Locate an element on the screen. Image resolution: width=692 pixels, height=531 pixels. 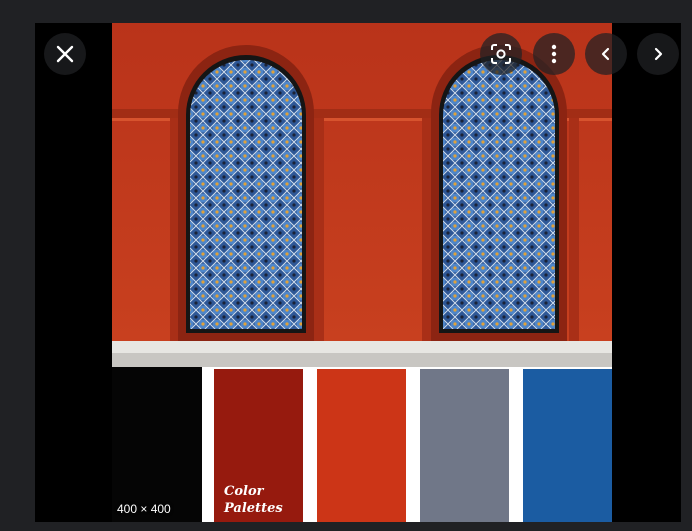
image-dimensions: 400 × 400 is located at coordinates (144, 509).